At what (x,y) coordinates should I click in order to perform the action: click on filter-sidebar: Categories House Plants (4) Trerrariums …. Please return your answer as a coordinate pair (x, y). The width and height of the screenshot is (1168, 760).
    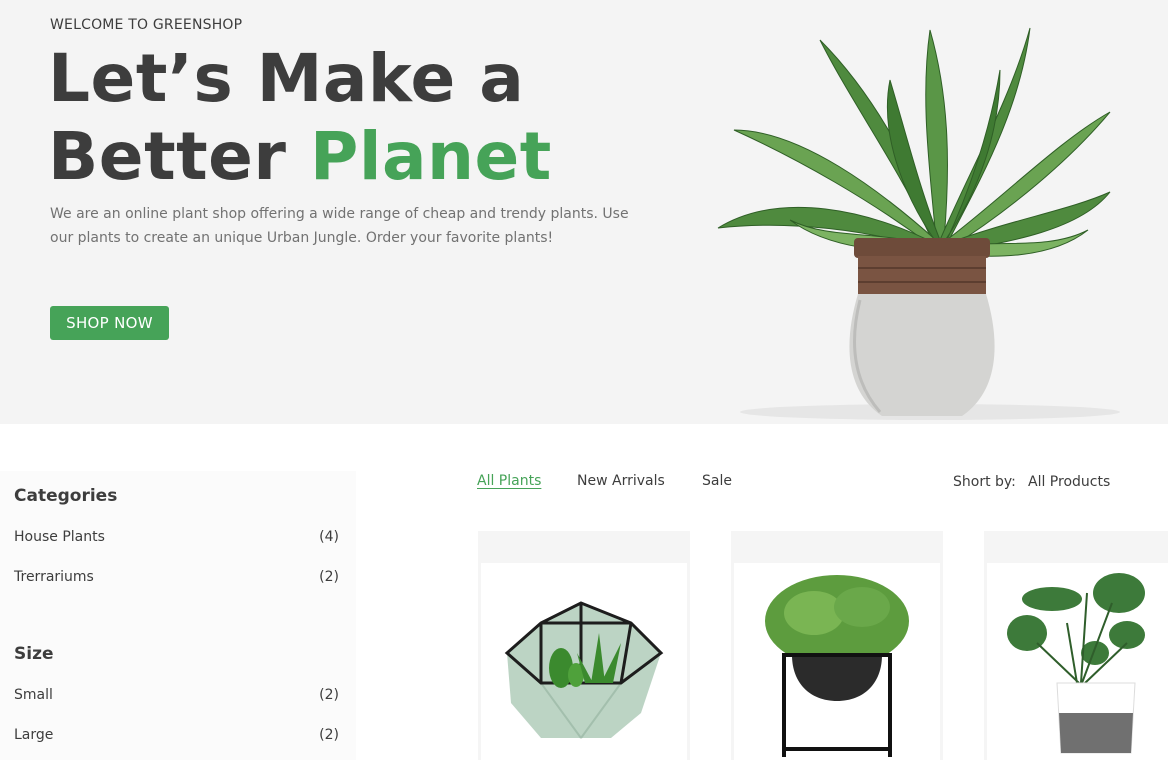
    Looking at the image, I should click on (178, 615).